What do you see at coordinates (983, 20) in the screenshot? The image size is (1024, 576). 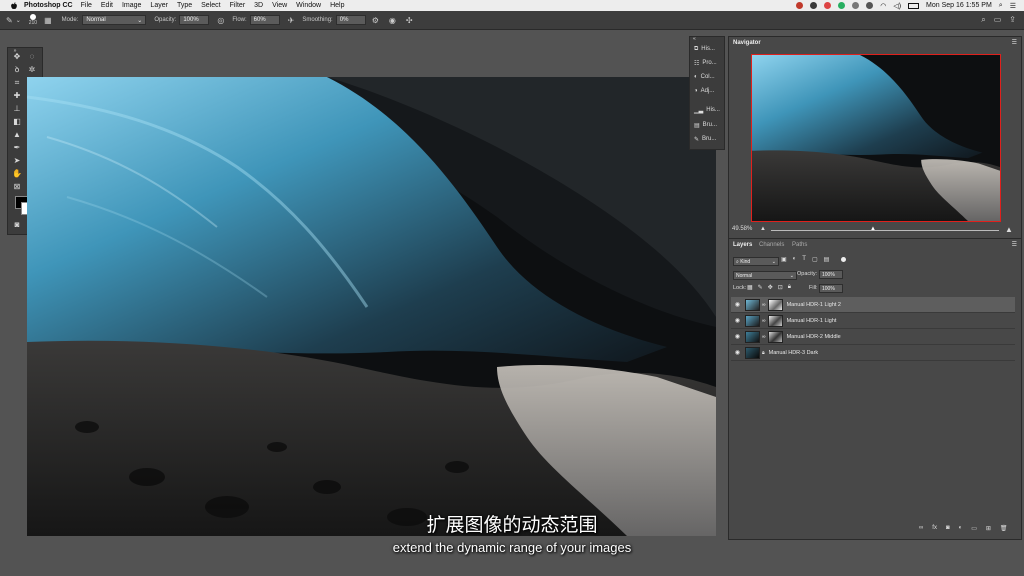 I see `search-icon: ⌕` at bounding box center [983, 20].